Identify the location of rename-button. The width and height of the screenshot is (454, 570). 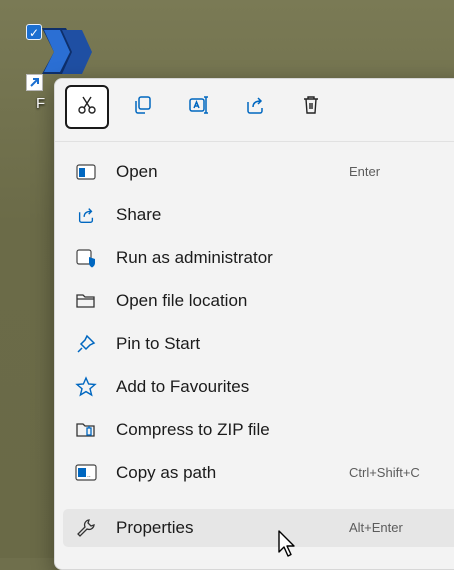
(199, 107).